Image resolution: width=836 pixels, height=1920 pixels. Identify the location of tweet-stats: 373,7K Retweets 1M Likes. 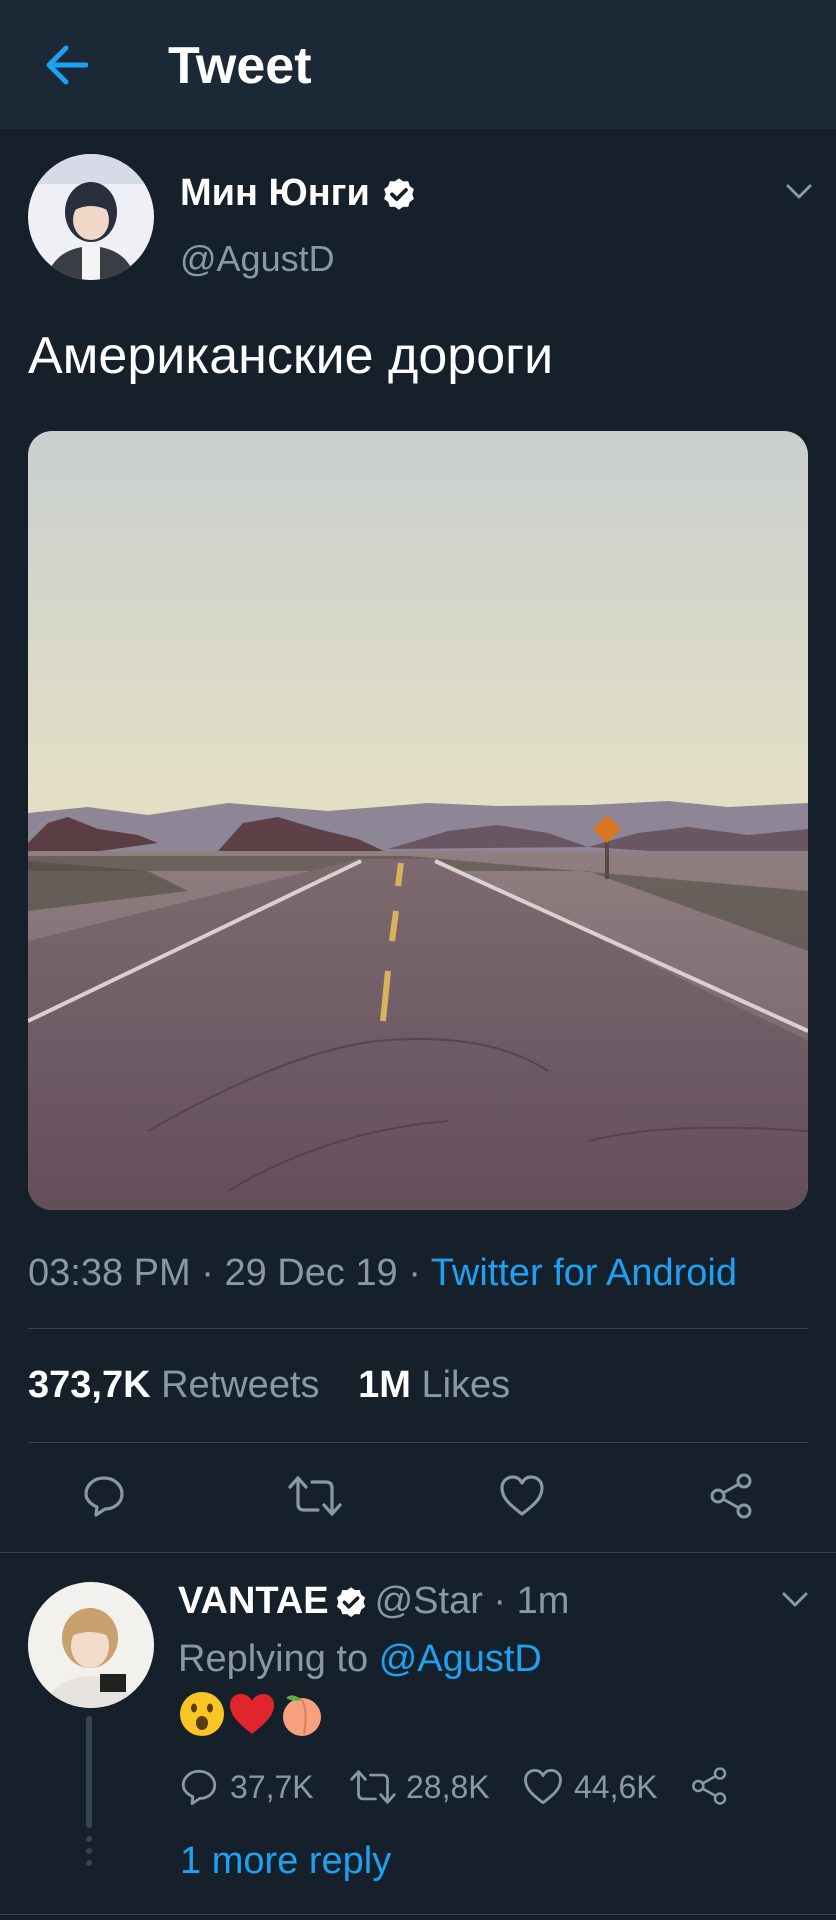
(283, 1385).